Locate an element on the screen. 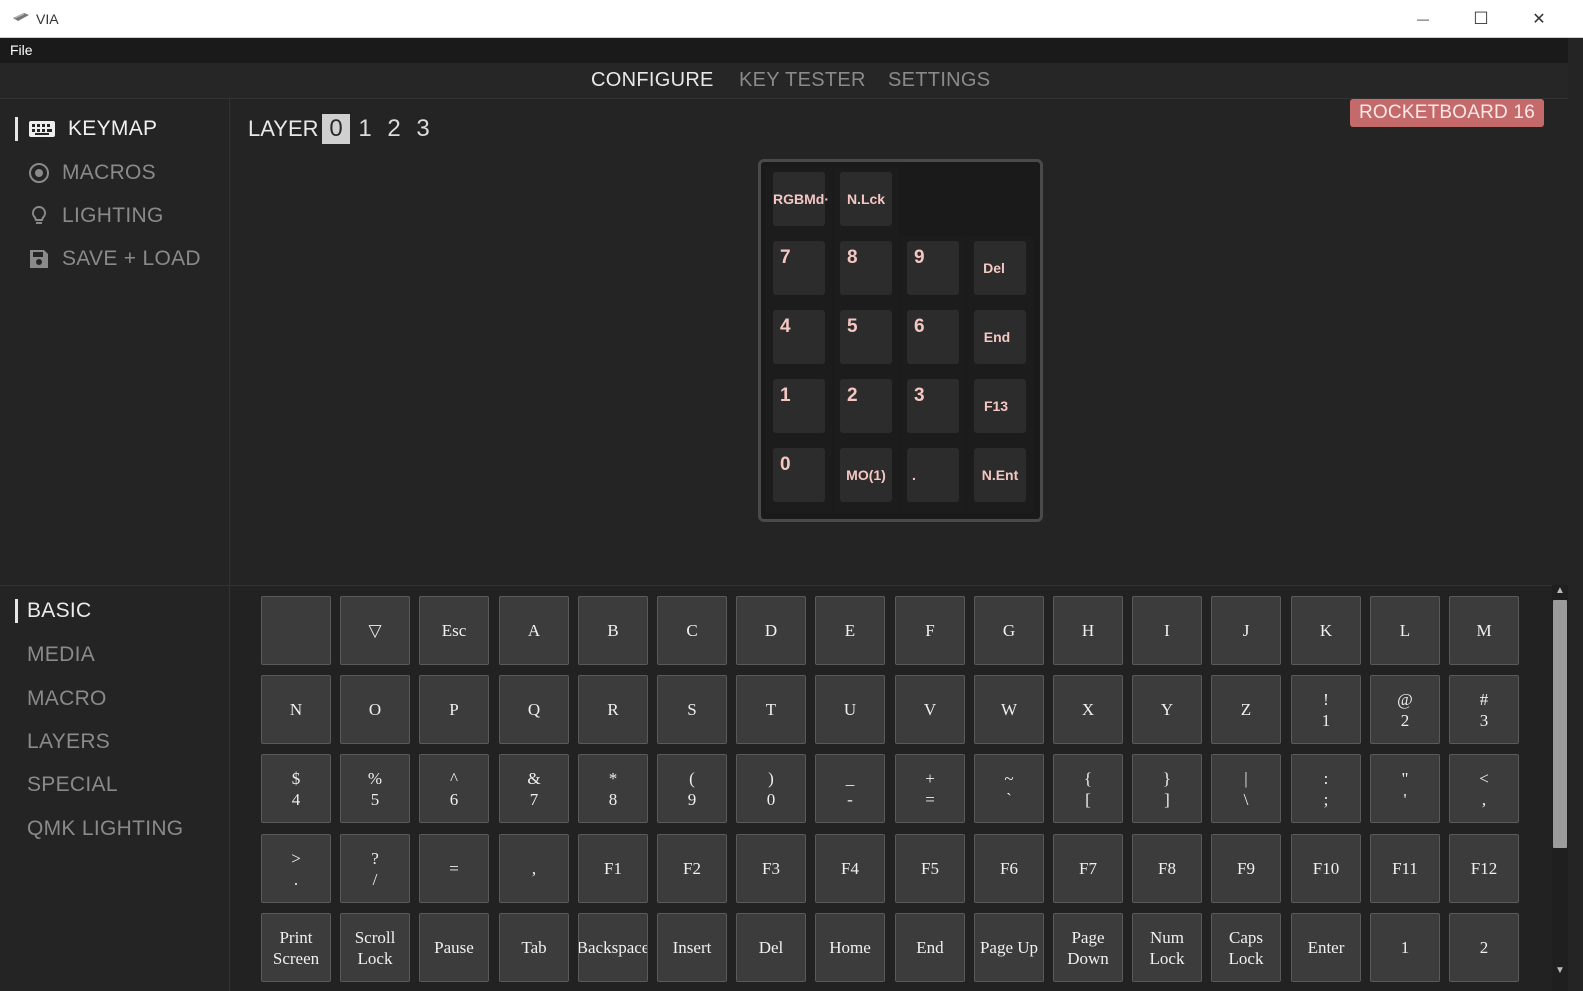 The image size is (1583, 991). keycode-button: Scroll Lock is located at coordinates (375, 947).